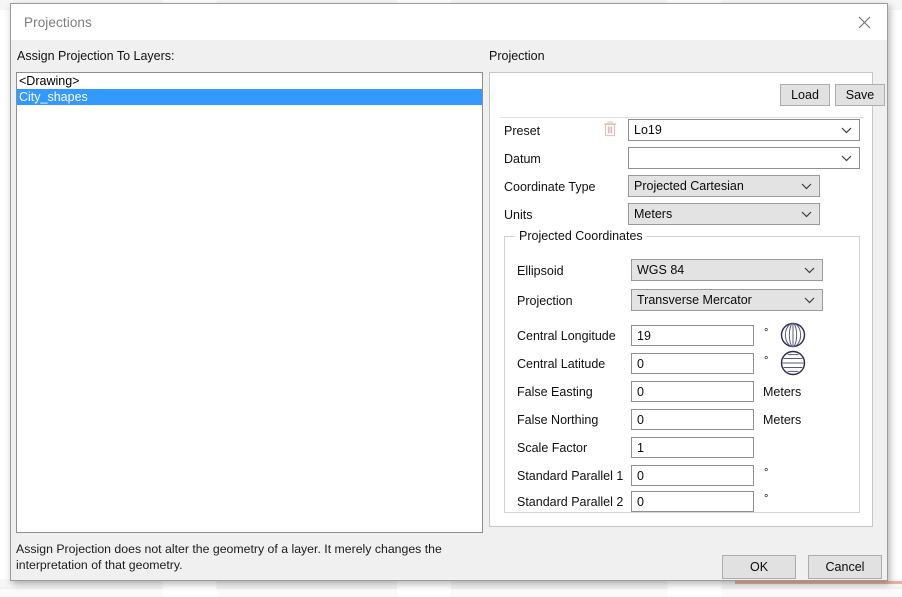  Describe the element at coordinates (648, 130) in the screenshot. I see `preset-value: Lo19` at that location.